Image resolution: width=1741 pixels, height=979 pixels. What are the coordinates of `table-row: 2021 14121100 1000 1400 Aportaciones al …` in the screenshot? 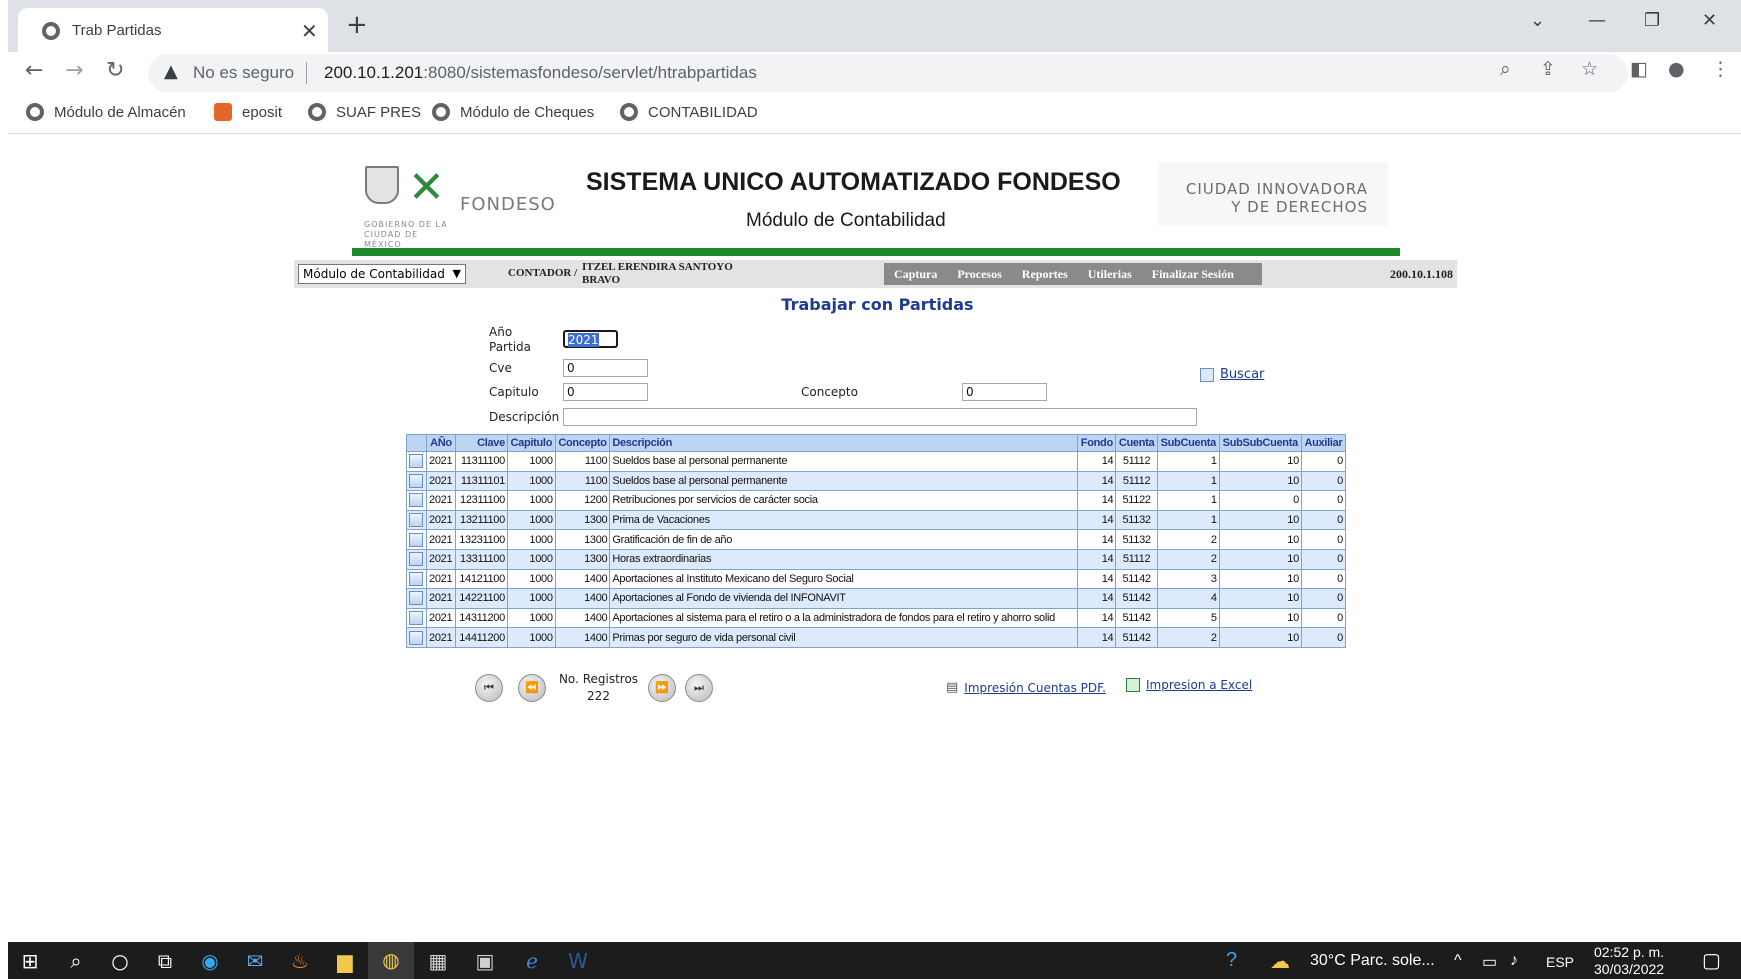 It's located at (876, 579).